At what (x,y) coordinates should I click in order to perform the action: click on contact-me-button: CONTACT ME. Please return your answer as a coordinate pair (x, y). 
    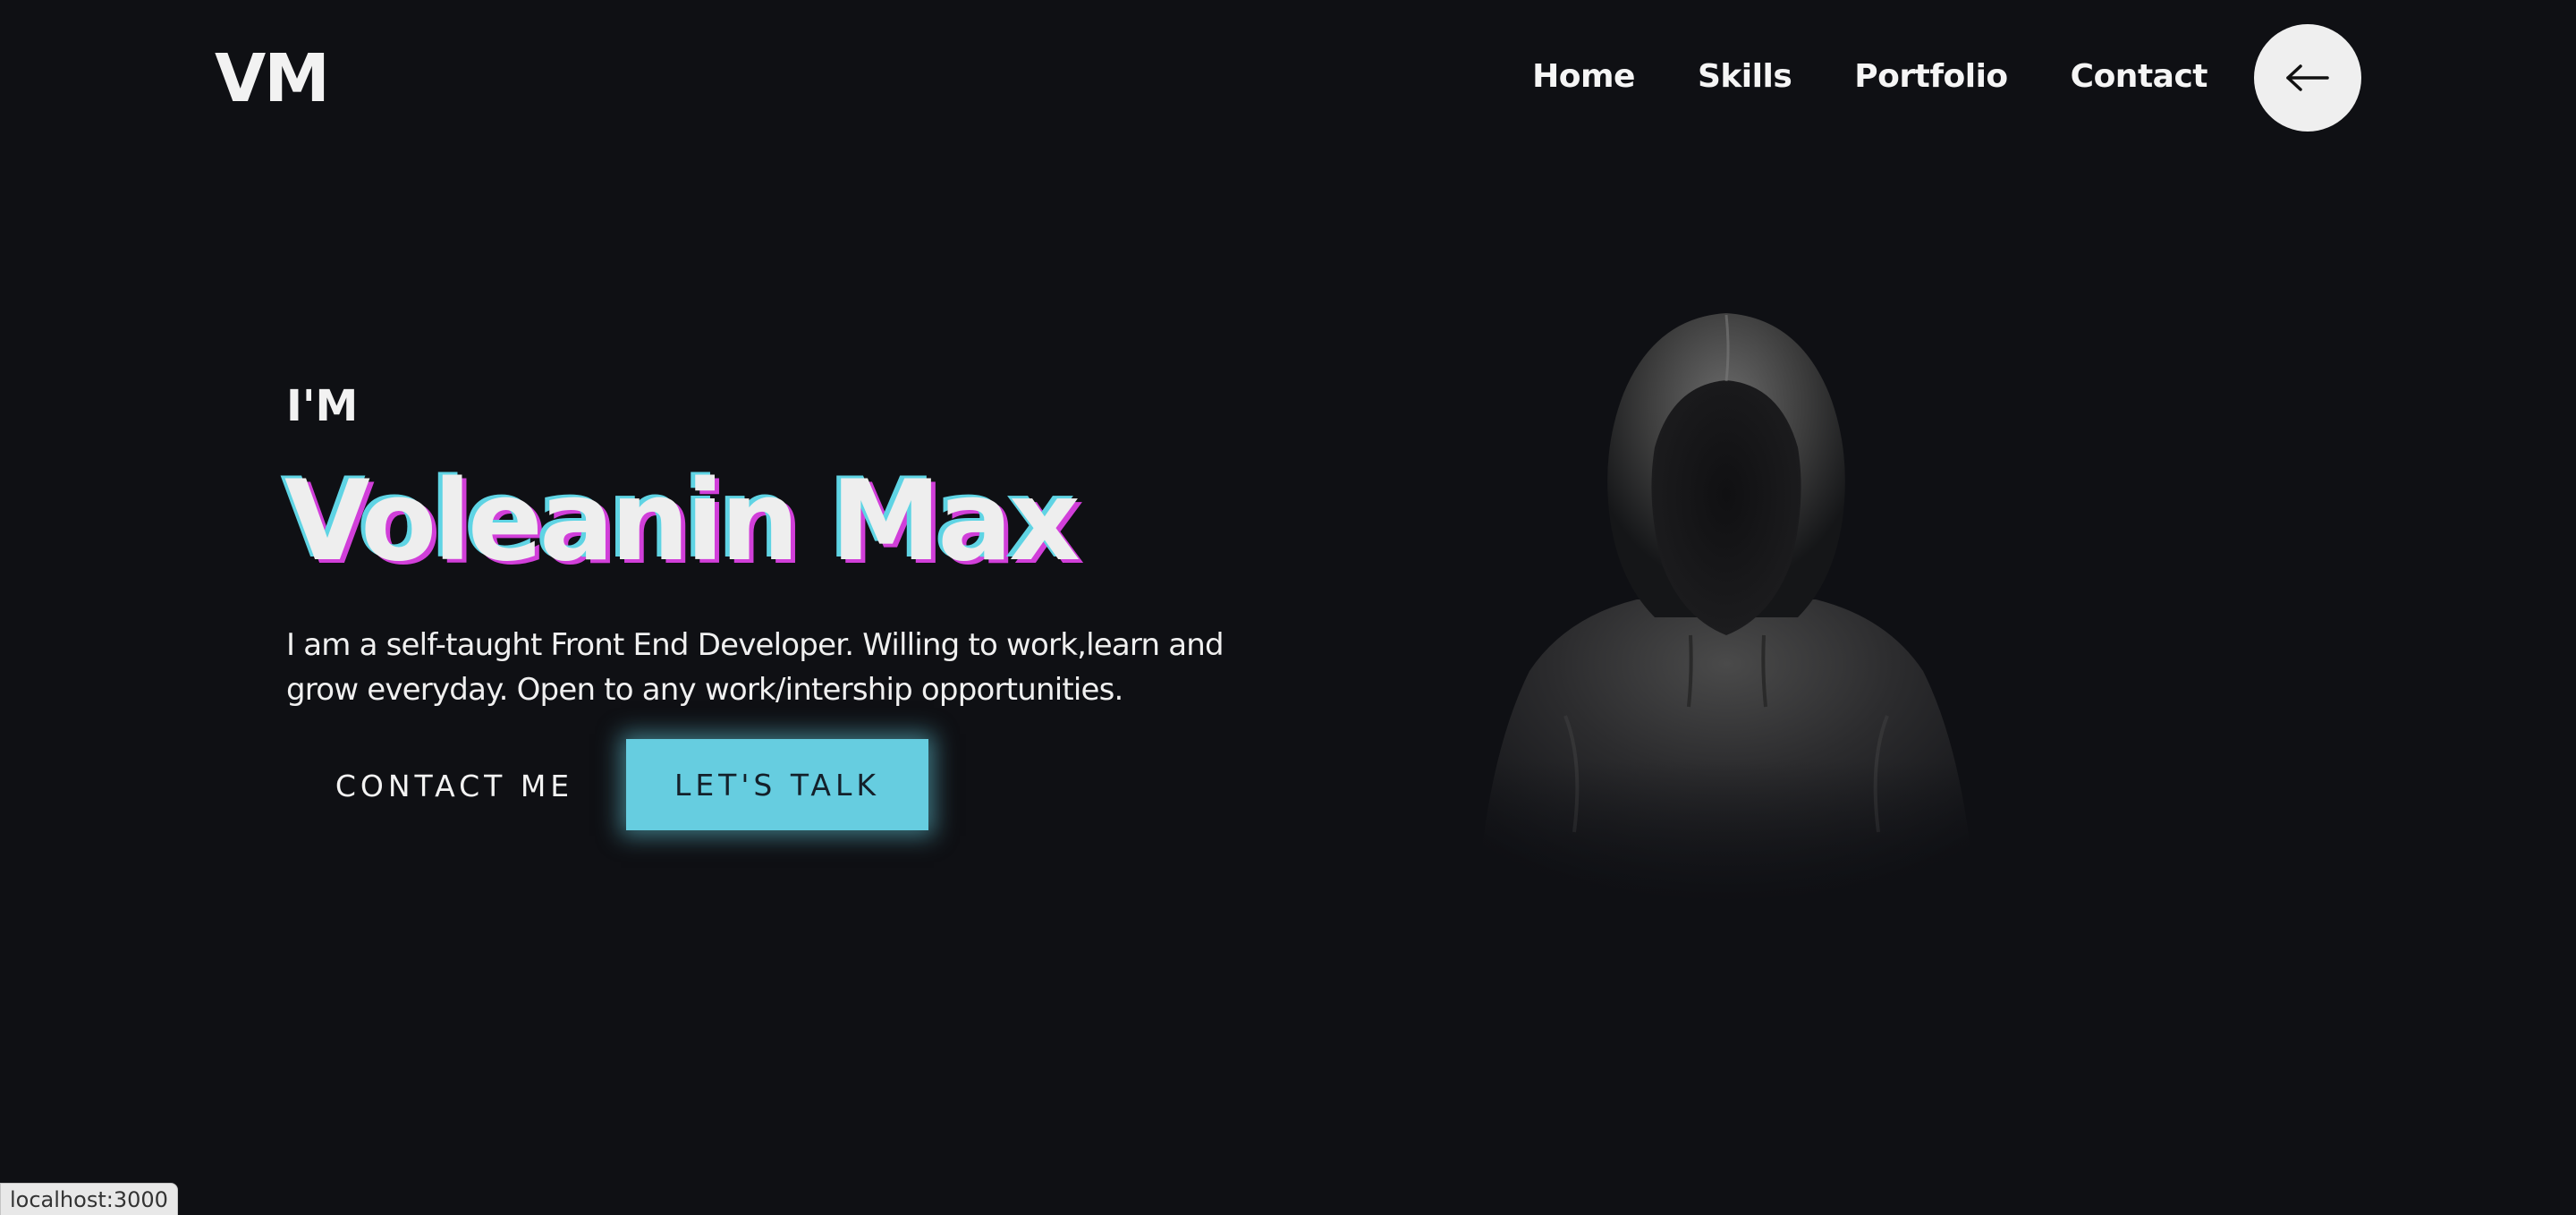
    Looking at the image, I should click on (454, 786).